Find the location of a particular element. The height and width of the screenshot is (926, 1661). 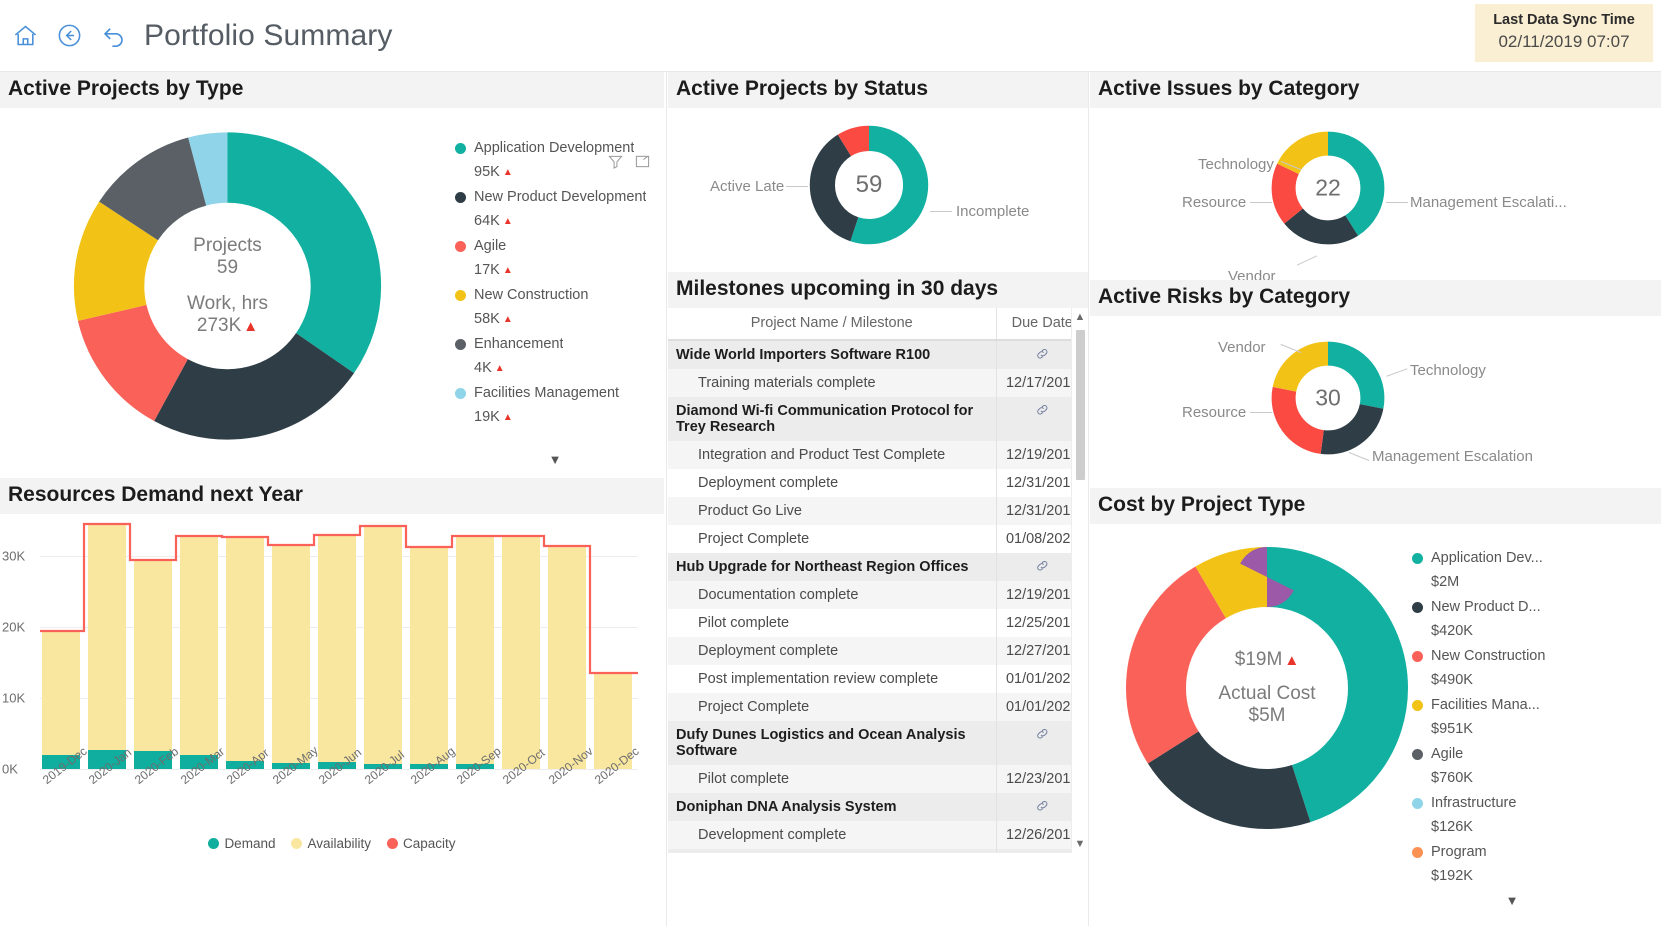

table-row-group: Mineral Core Drilling Tool is located at coordinates (878, 851).